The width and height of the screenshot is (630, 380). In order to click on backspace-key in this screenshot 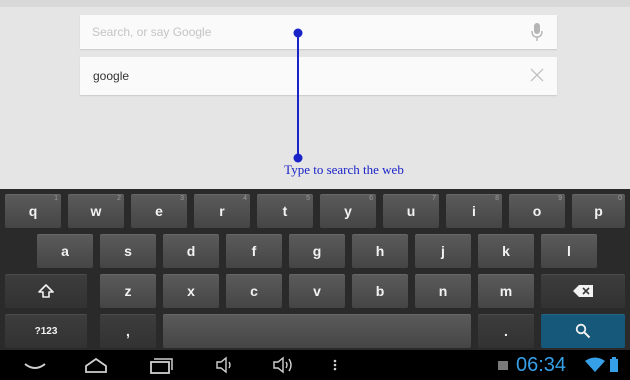, I will do `click(583, 291)`.